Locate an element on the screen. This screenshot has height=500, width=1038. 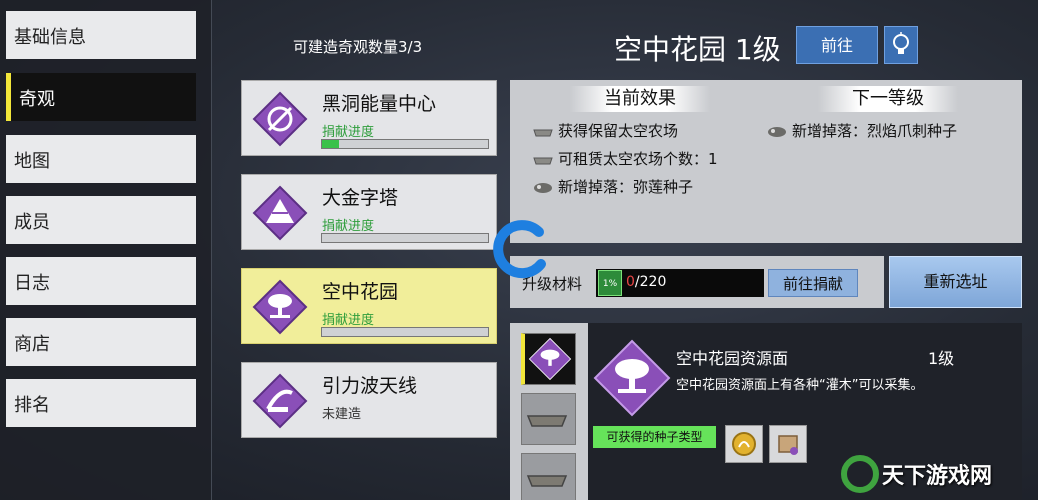
antenna-icon is located at coordinates (280, 401).